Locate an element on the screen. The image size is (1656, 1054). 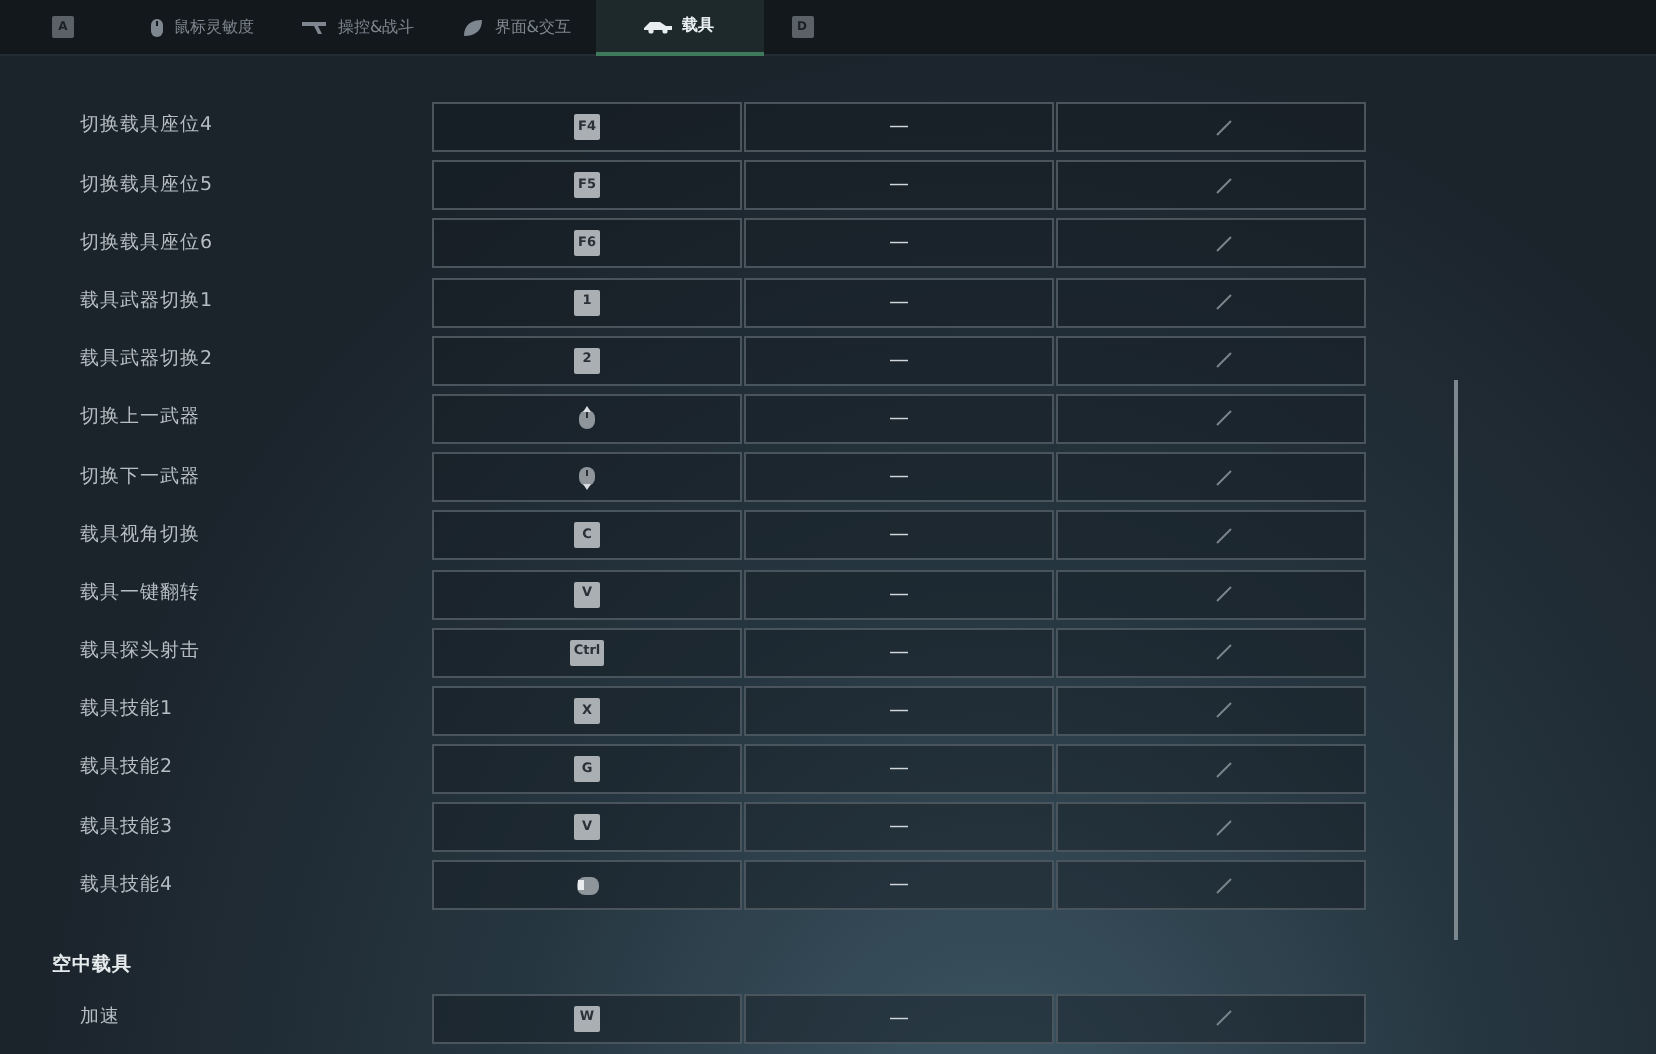
action-label: 载具视角切换 is located at coordinates (140, 535).